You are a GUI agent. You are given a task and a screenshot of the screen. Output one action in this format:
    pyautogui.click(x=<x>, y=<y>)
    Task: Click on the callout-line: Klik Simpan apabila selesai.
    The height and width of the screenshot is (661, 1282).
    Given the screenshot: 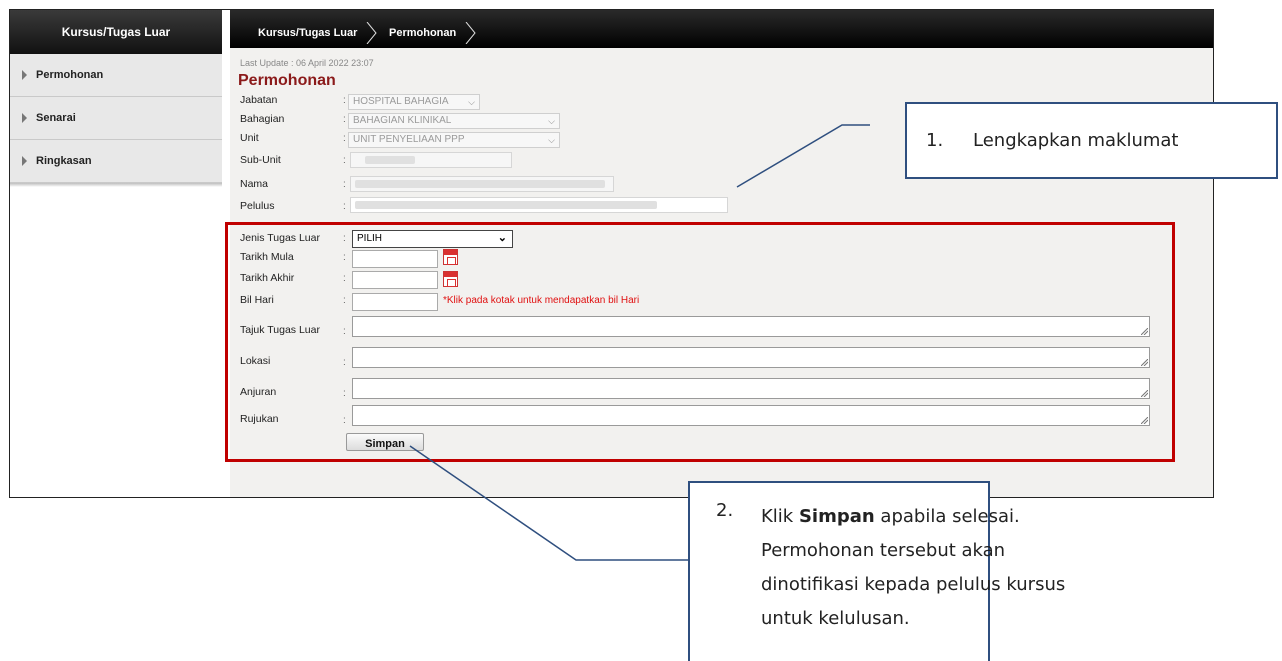 What is the action you would take?
    pyautogui.click(x=913, y=517)
    